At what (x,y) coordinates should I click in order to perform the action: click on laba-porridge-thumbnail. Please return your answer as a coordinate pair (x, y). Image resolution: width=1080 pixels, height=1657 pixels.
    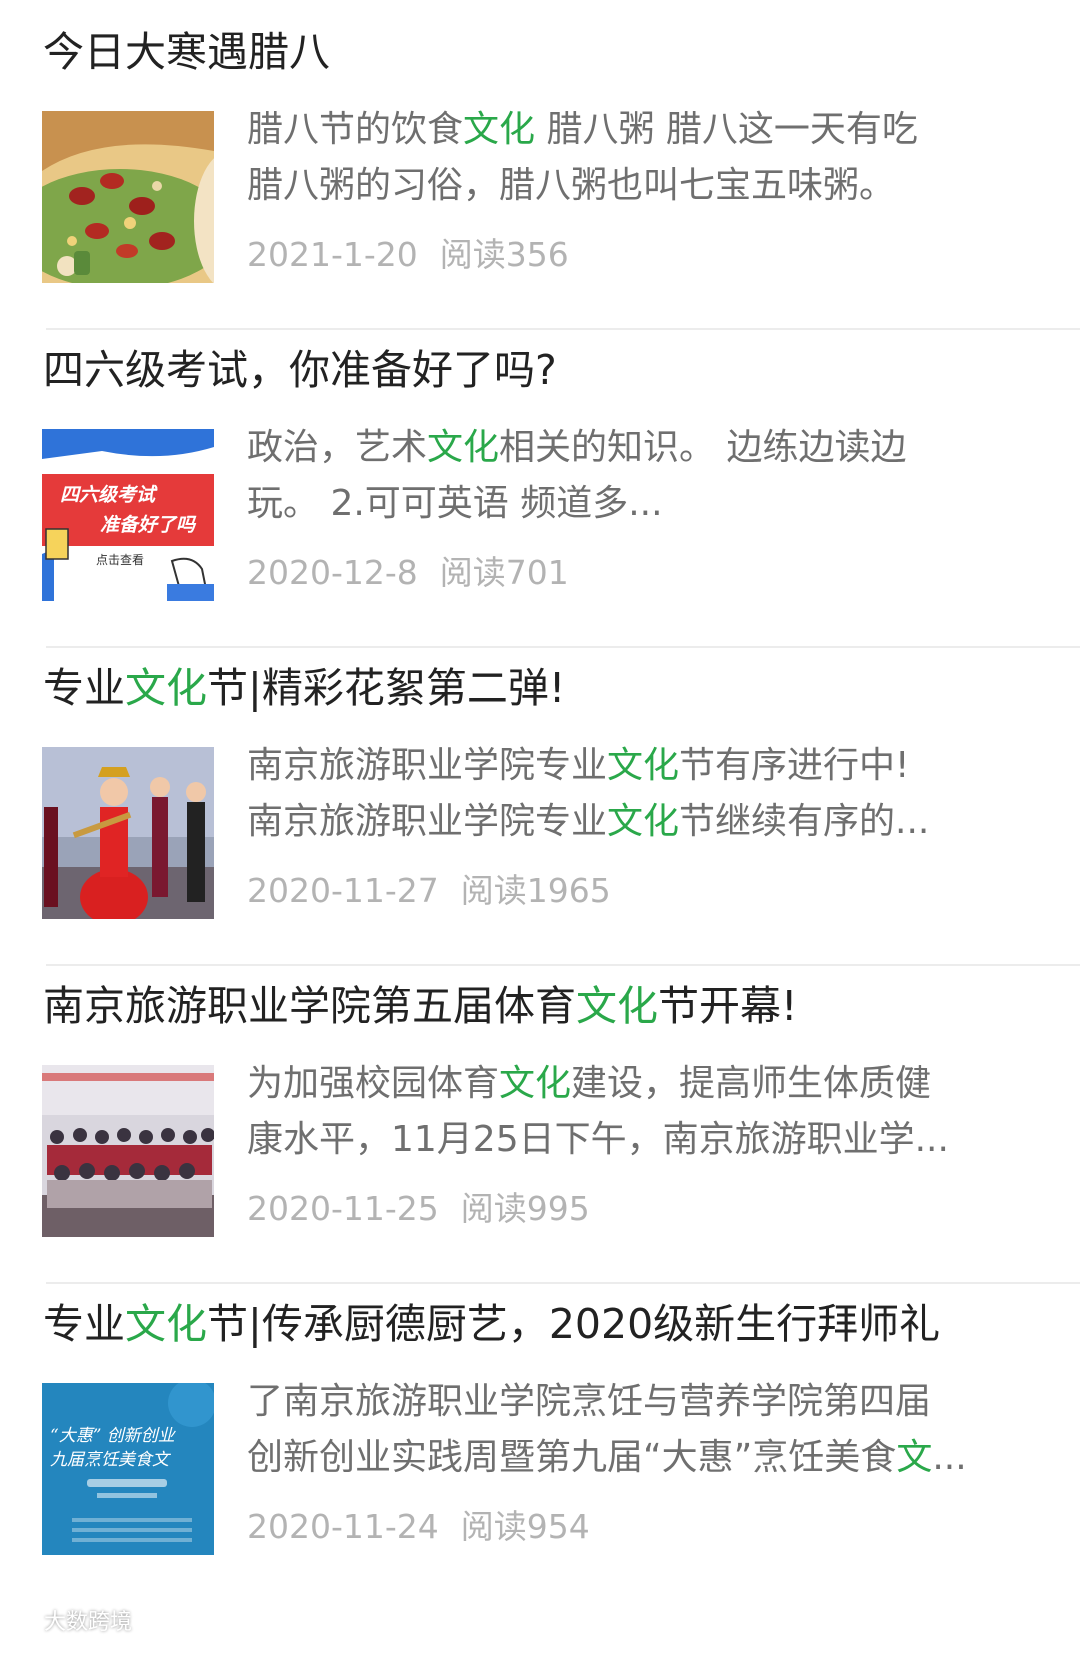
    Looking at the image, I should click on (128, 197).